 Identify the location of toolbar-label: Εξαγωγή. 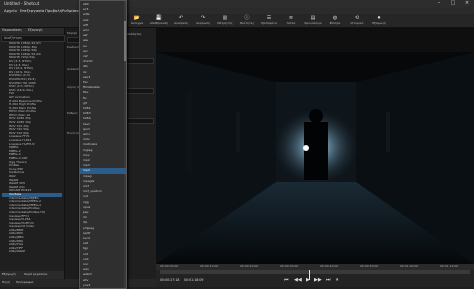
(379, 23).